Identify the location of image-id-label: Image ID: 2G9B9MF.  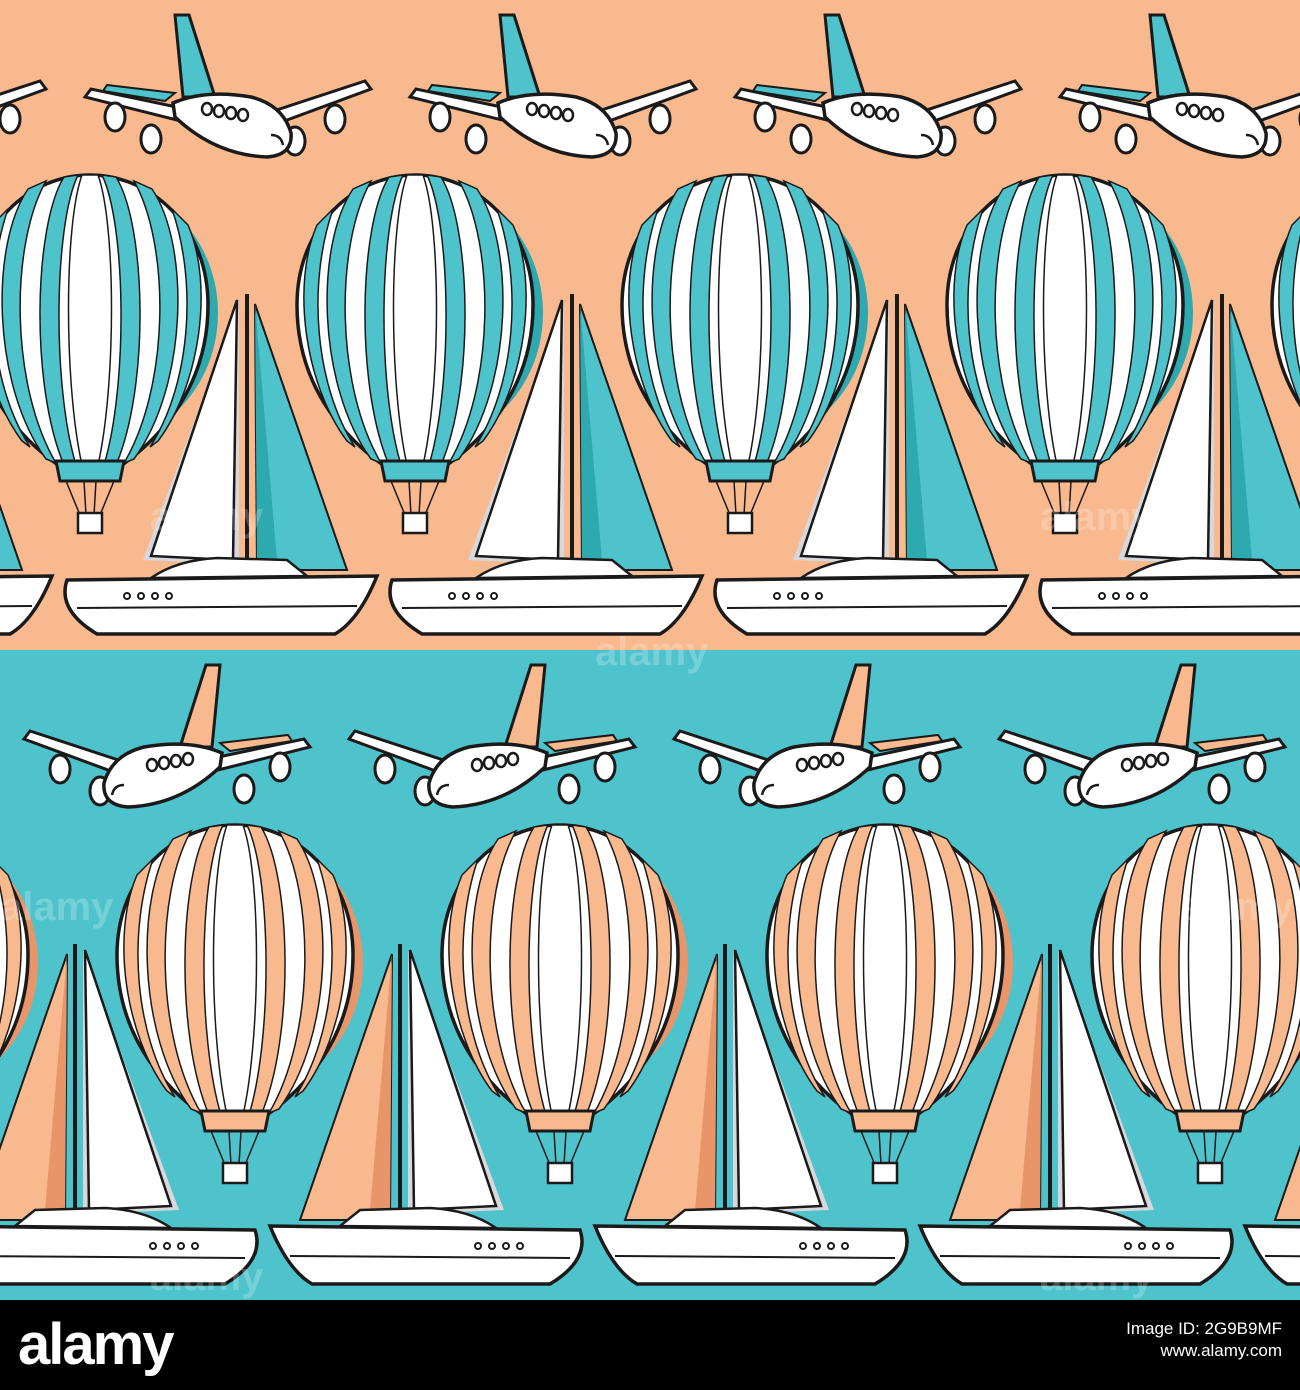
(1204, 1328).